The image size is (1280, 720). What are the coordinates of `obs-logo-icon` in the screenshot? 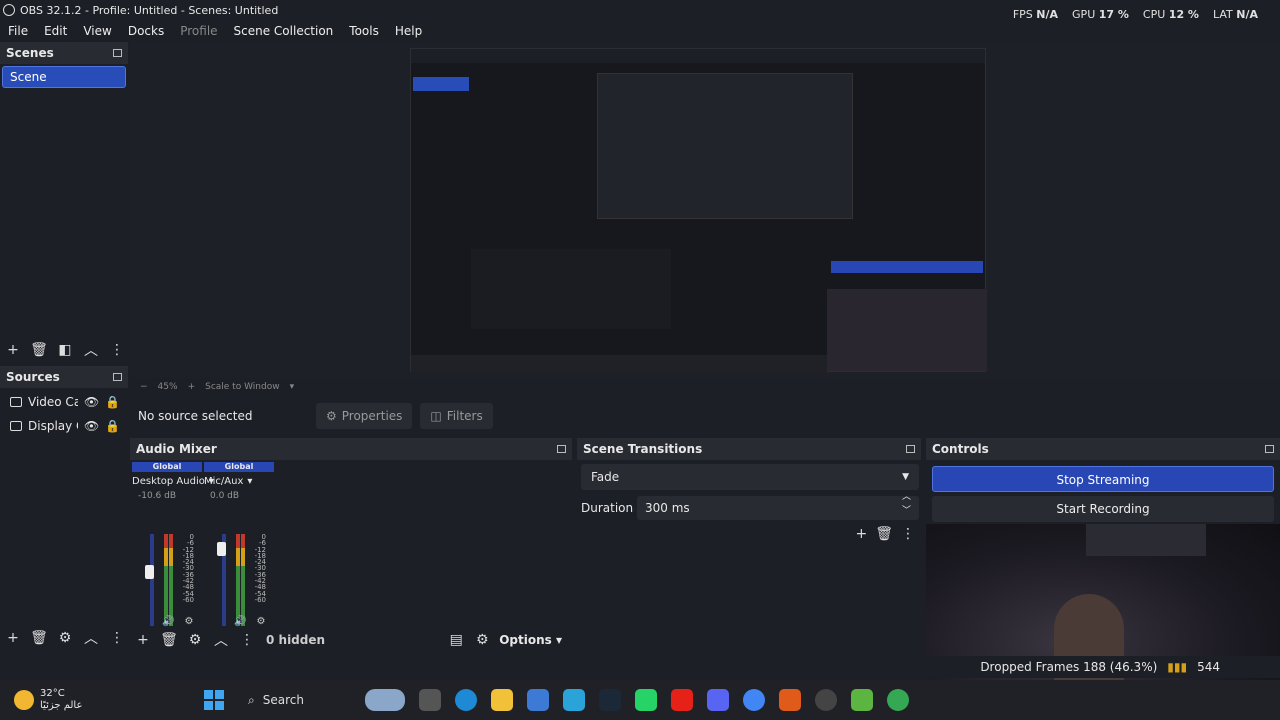 It's located at (9, 10).